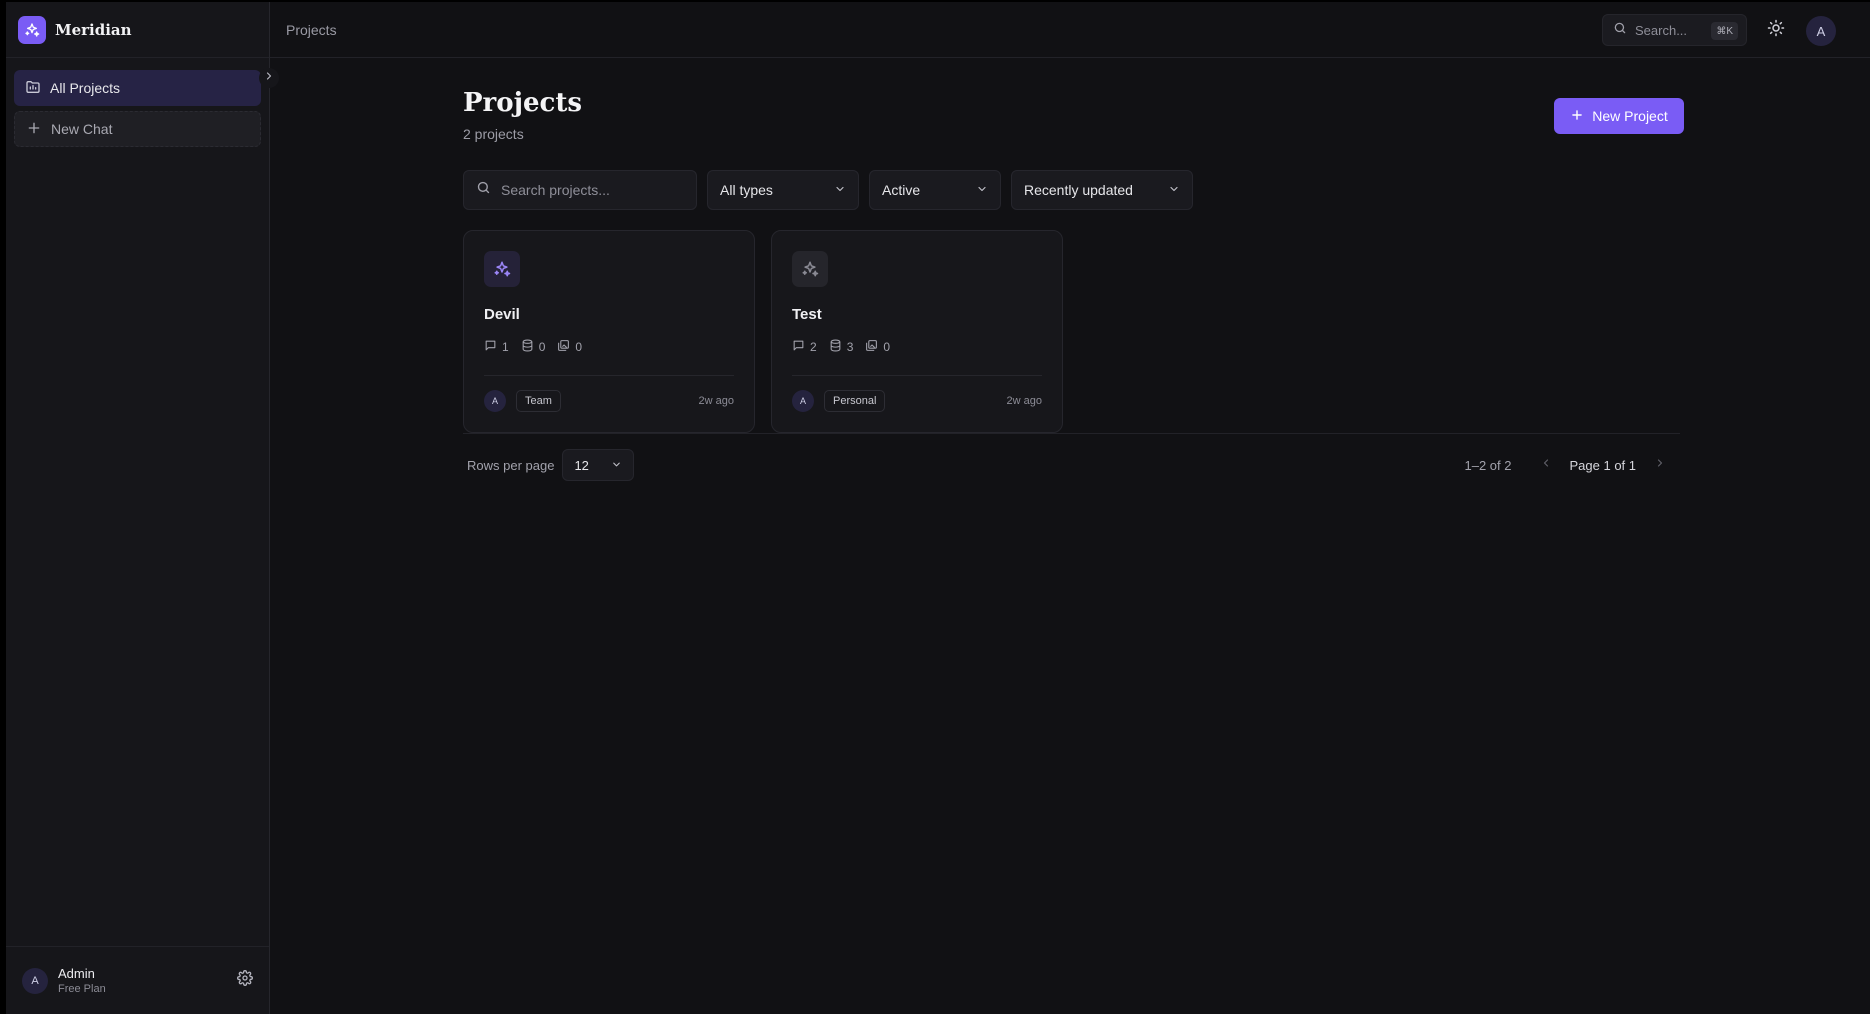 This screenshot has height=1014, width=1870. I want to click on rows-per-page-select: 12, so click(598, 465).